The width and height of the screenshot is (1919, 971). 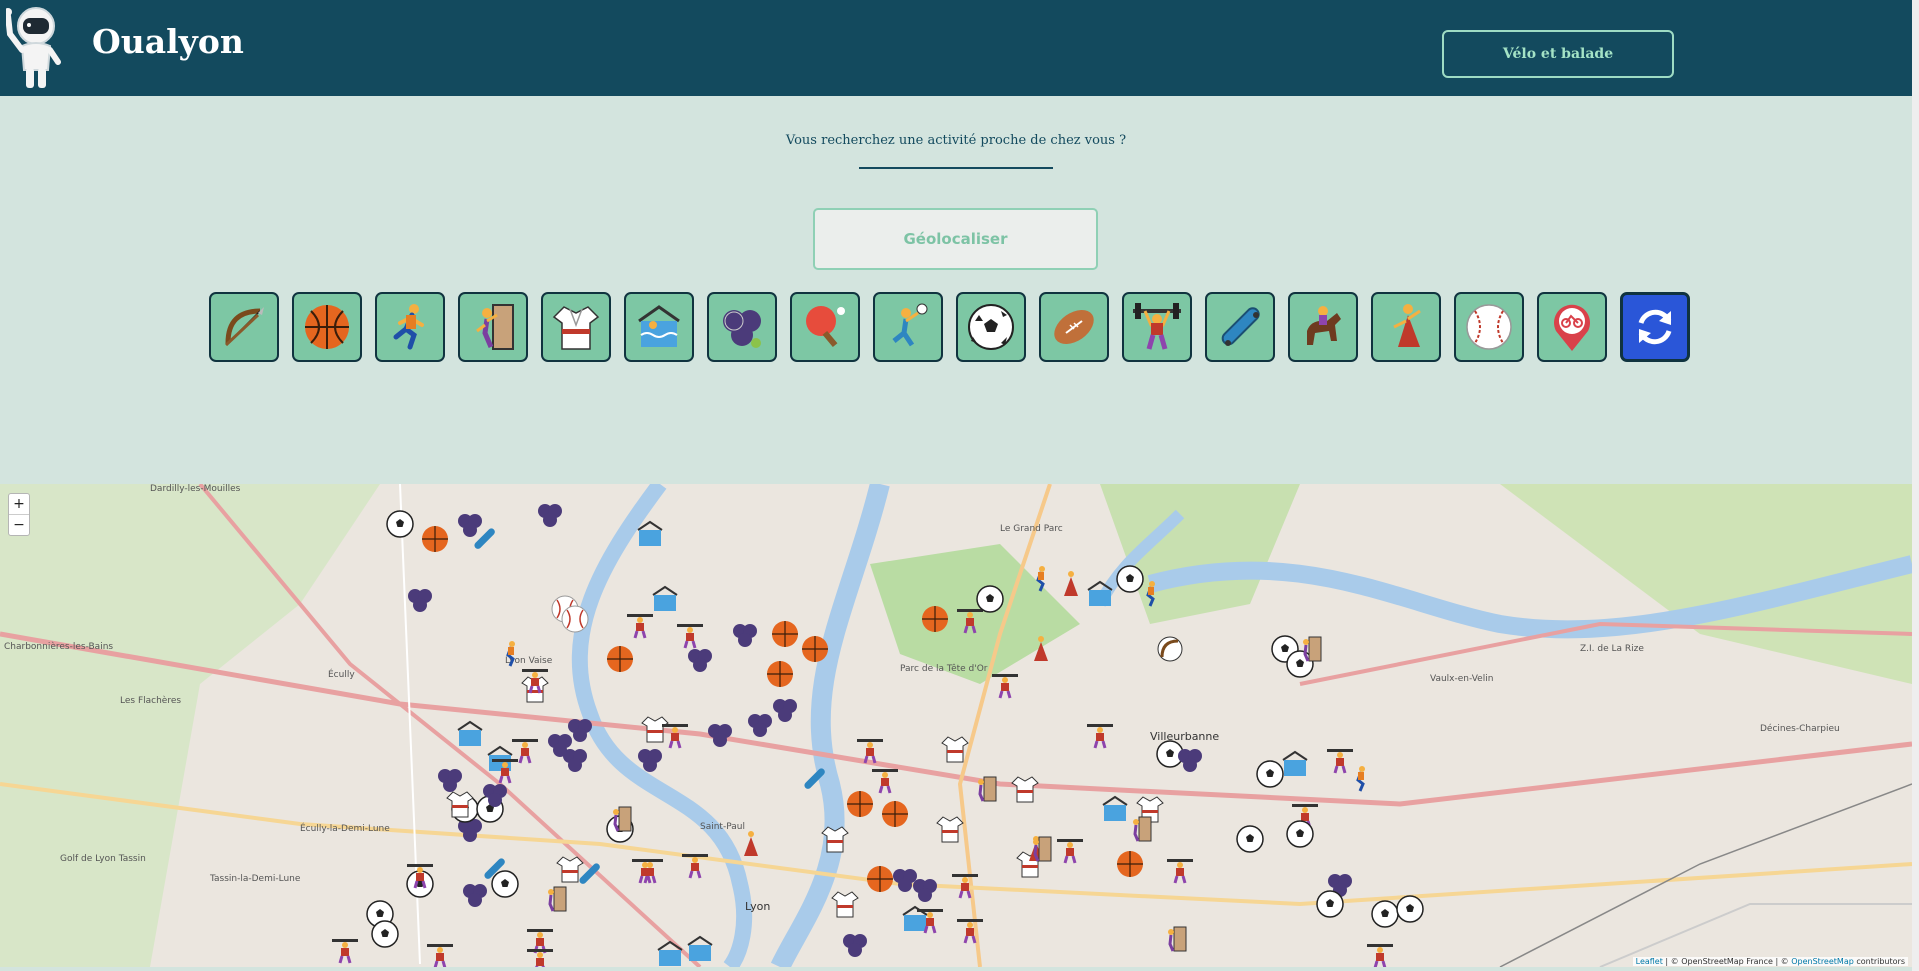 What do you see at coordinates (825, 327) in the screenshot?
I see `filter-ping-pong-button` at bounding box center [825, 327].